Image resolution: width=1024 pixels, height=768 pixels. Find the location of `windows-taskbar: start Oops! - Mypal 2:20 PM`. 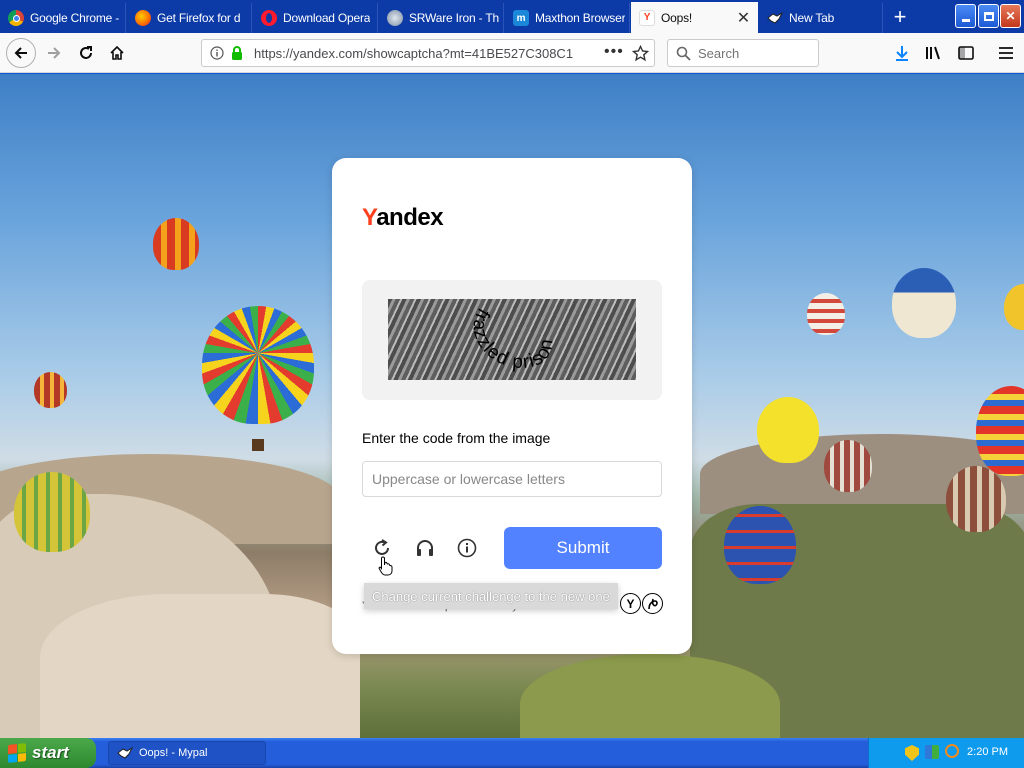

windows-taskbar: start Oops! - Mypal 2:20 PM is located at coordinates (512, 753).